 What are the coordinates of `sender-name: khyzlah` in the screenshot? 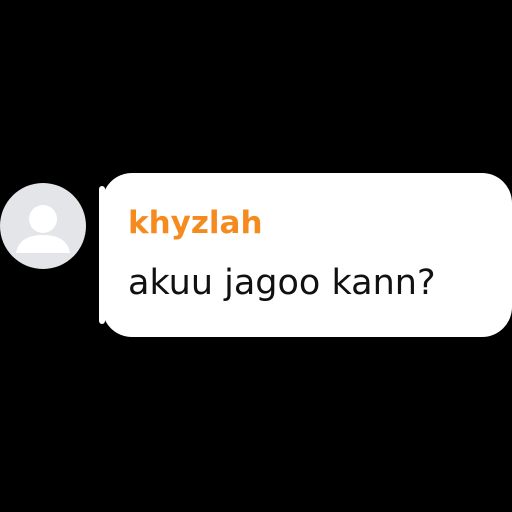 It's located at (195, 223).